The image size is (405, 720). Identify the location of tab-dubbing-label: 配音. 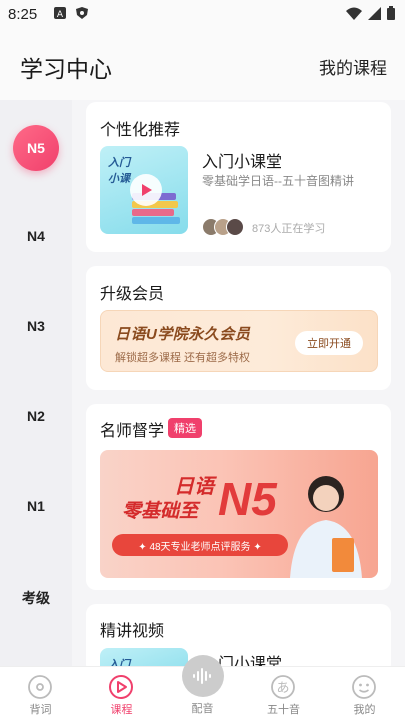
(202, 709).